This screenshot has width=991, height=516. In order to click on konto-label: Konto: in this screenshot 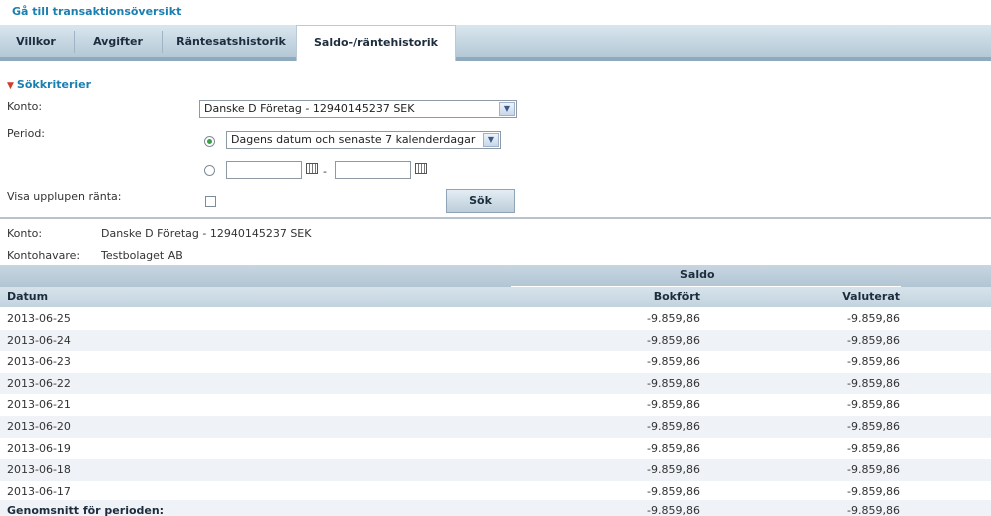, I will do `click(25, 106)`.